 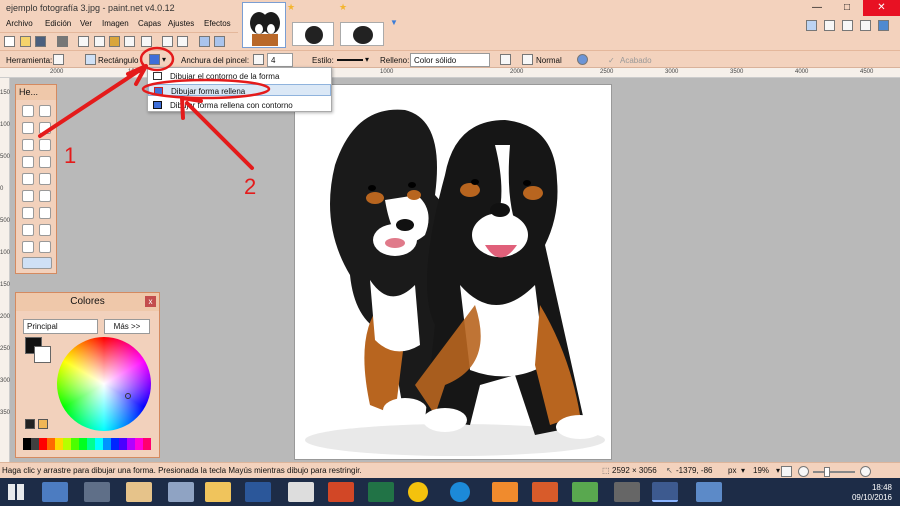 I want to click on file-explorer-icon, so click(x=218, y=492).